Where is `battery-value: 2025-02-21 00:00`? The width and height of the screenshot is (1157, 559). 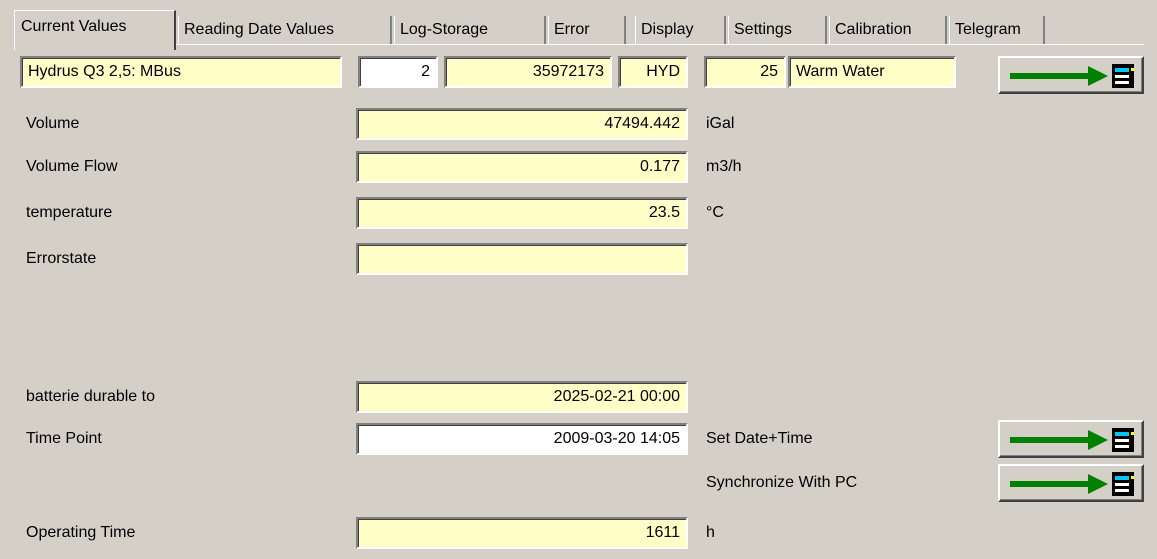 battery-value: 2025-02-21 00:00 is located at coordinates (522, 397).